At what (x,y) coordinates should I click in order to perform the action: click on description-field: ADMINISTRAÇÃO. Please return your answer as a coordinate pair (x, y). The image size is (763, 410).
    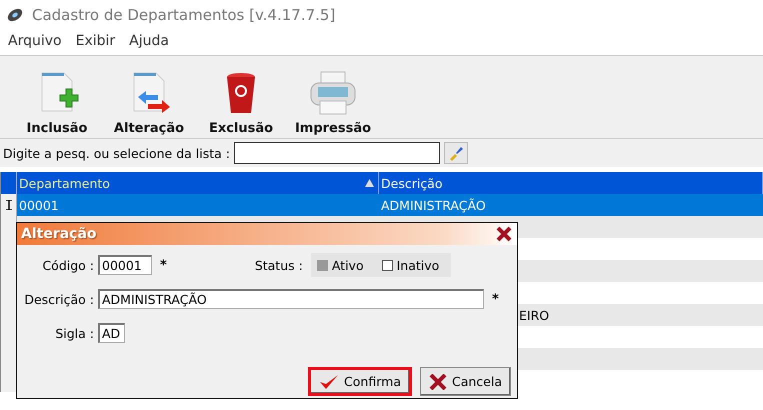
    Looking at the image, I should click on (291, 299).